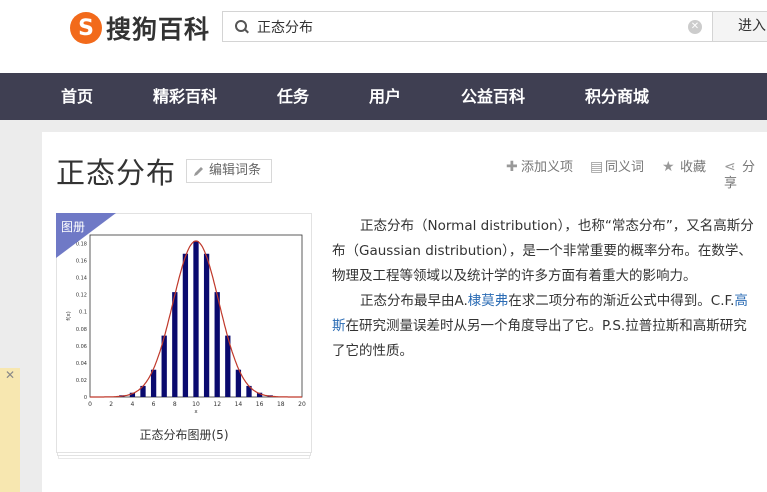 This screenshot has width=767, height=492. I want to click on search-icon, so click(242, 26).